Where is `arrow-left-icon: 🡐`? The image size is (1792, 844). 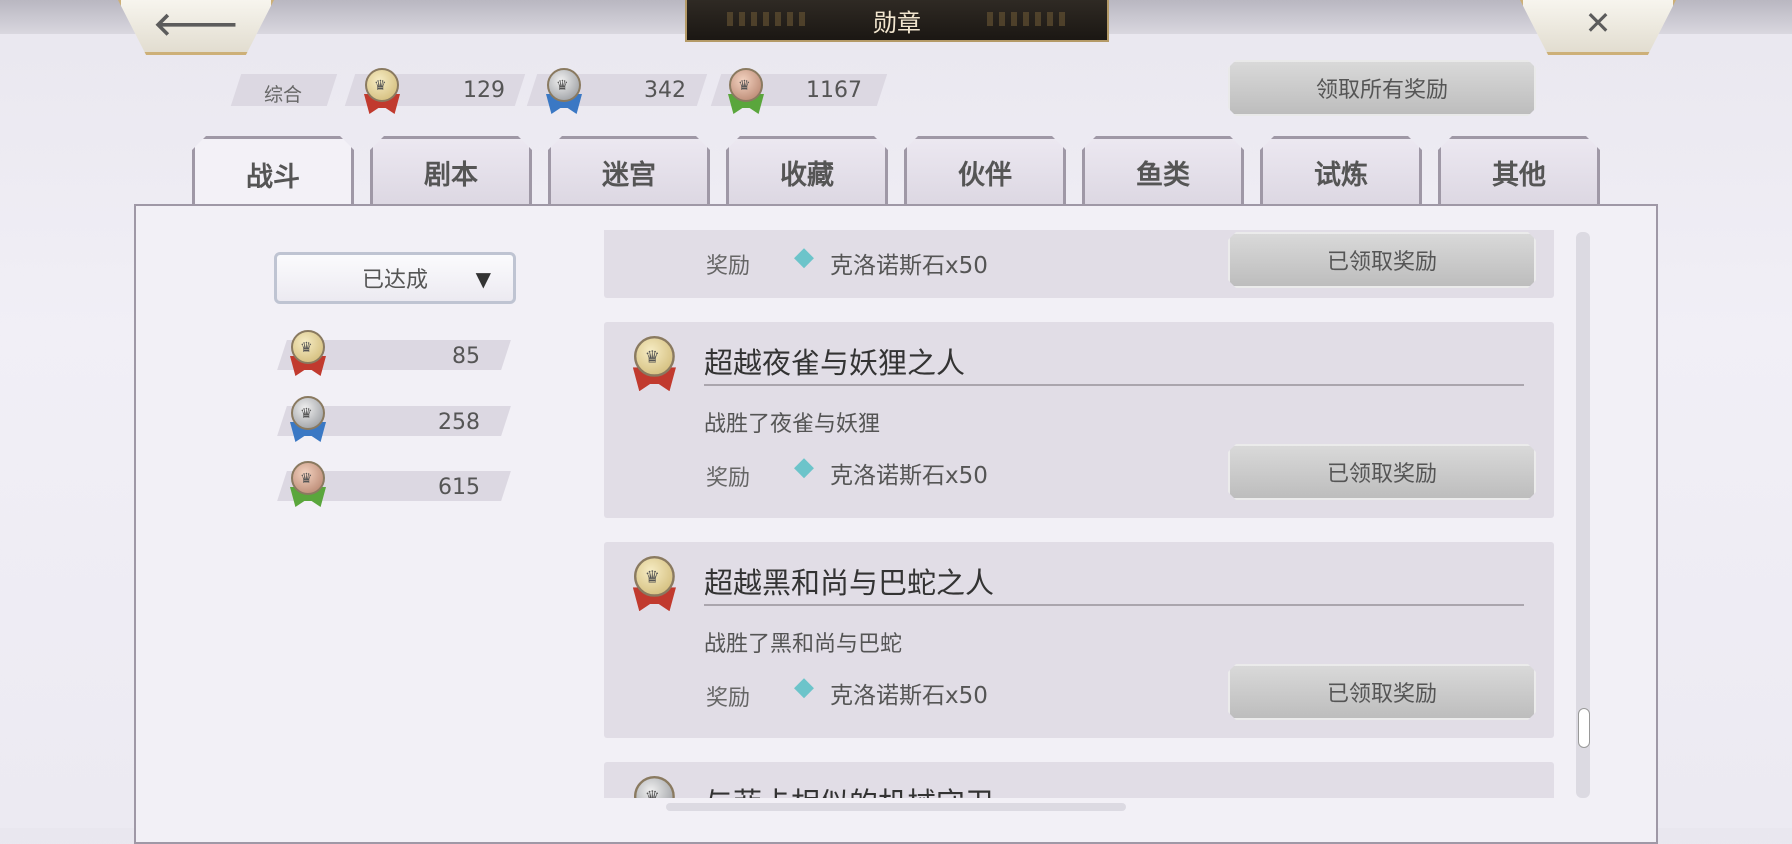 arrow-left-icon: 🡐 is located at coordinates (196, 23).